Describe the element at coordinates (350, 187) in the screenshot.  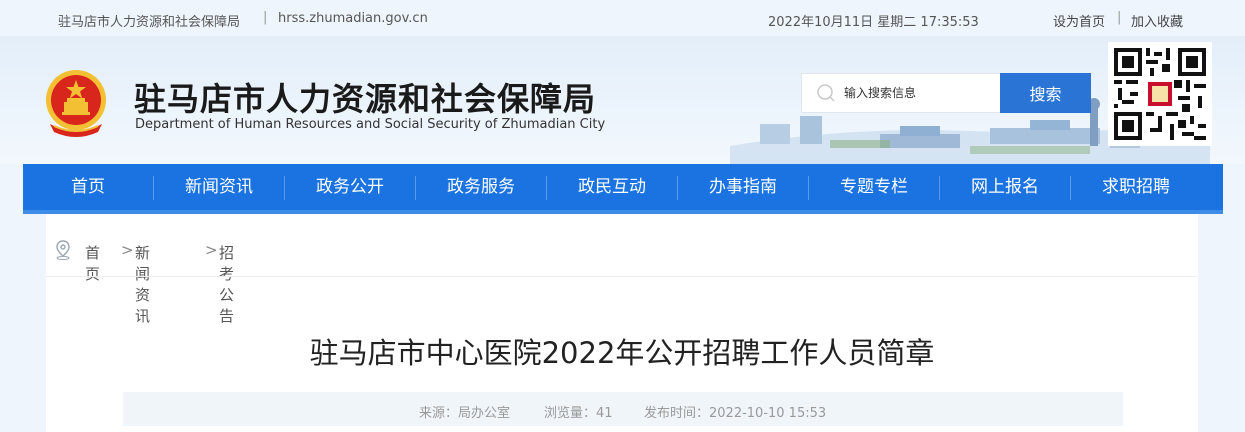
I see `nav-item-gov-open: 政务公开` at that location.